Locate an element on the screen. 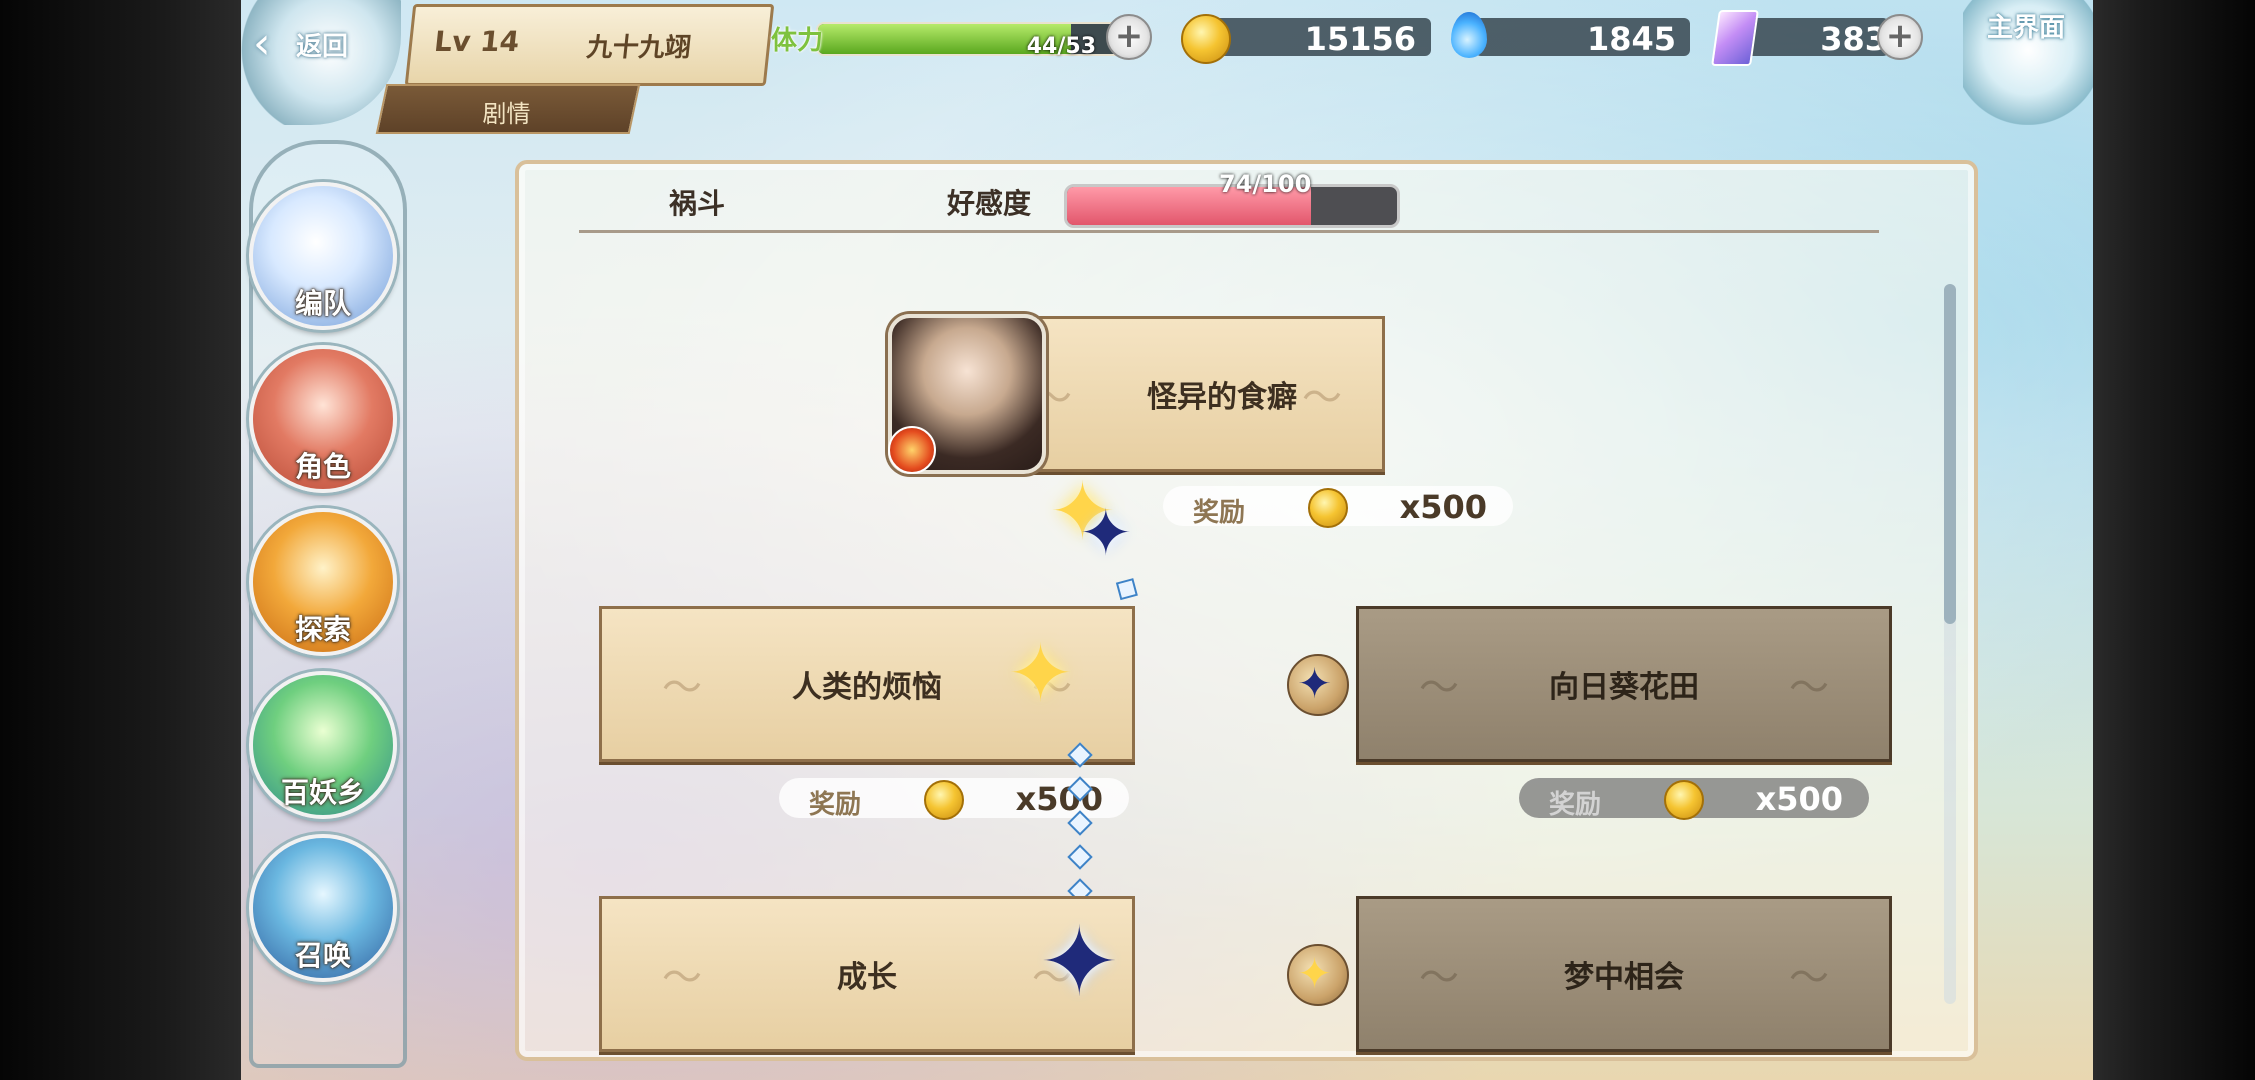  add-gems-button: + is located at coordinates (1900, 37).